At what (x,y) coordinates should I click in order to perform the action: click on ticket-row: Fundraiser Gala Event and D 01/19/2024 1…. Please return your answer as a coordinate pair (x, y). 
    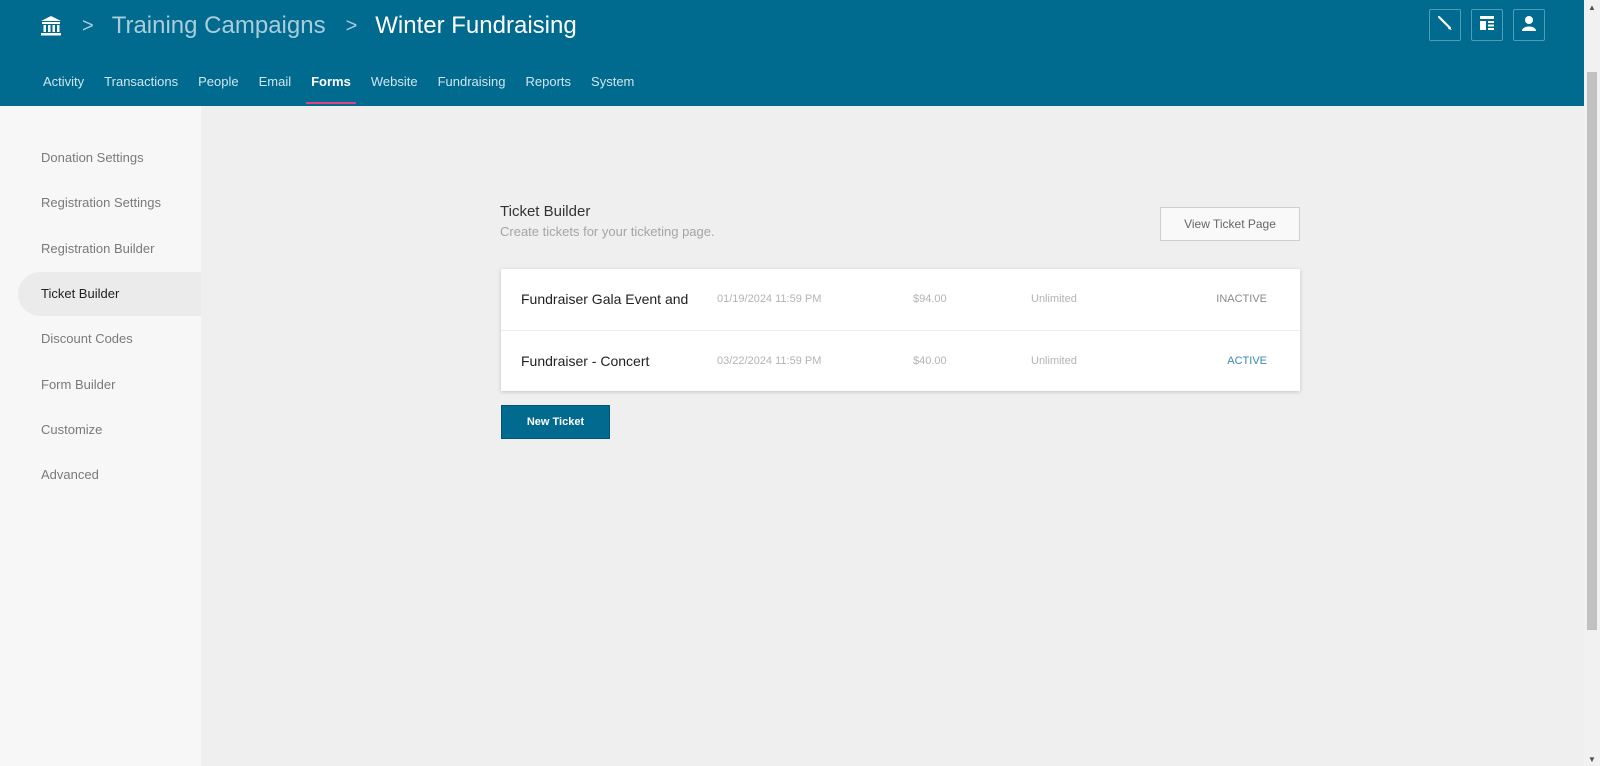
    Looking at the image, I should click on (900, 299).